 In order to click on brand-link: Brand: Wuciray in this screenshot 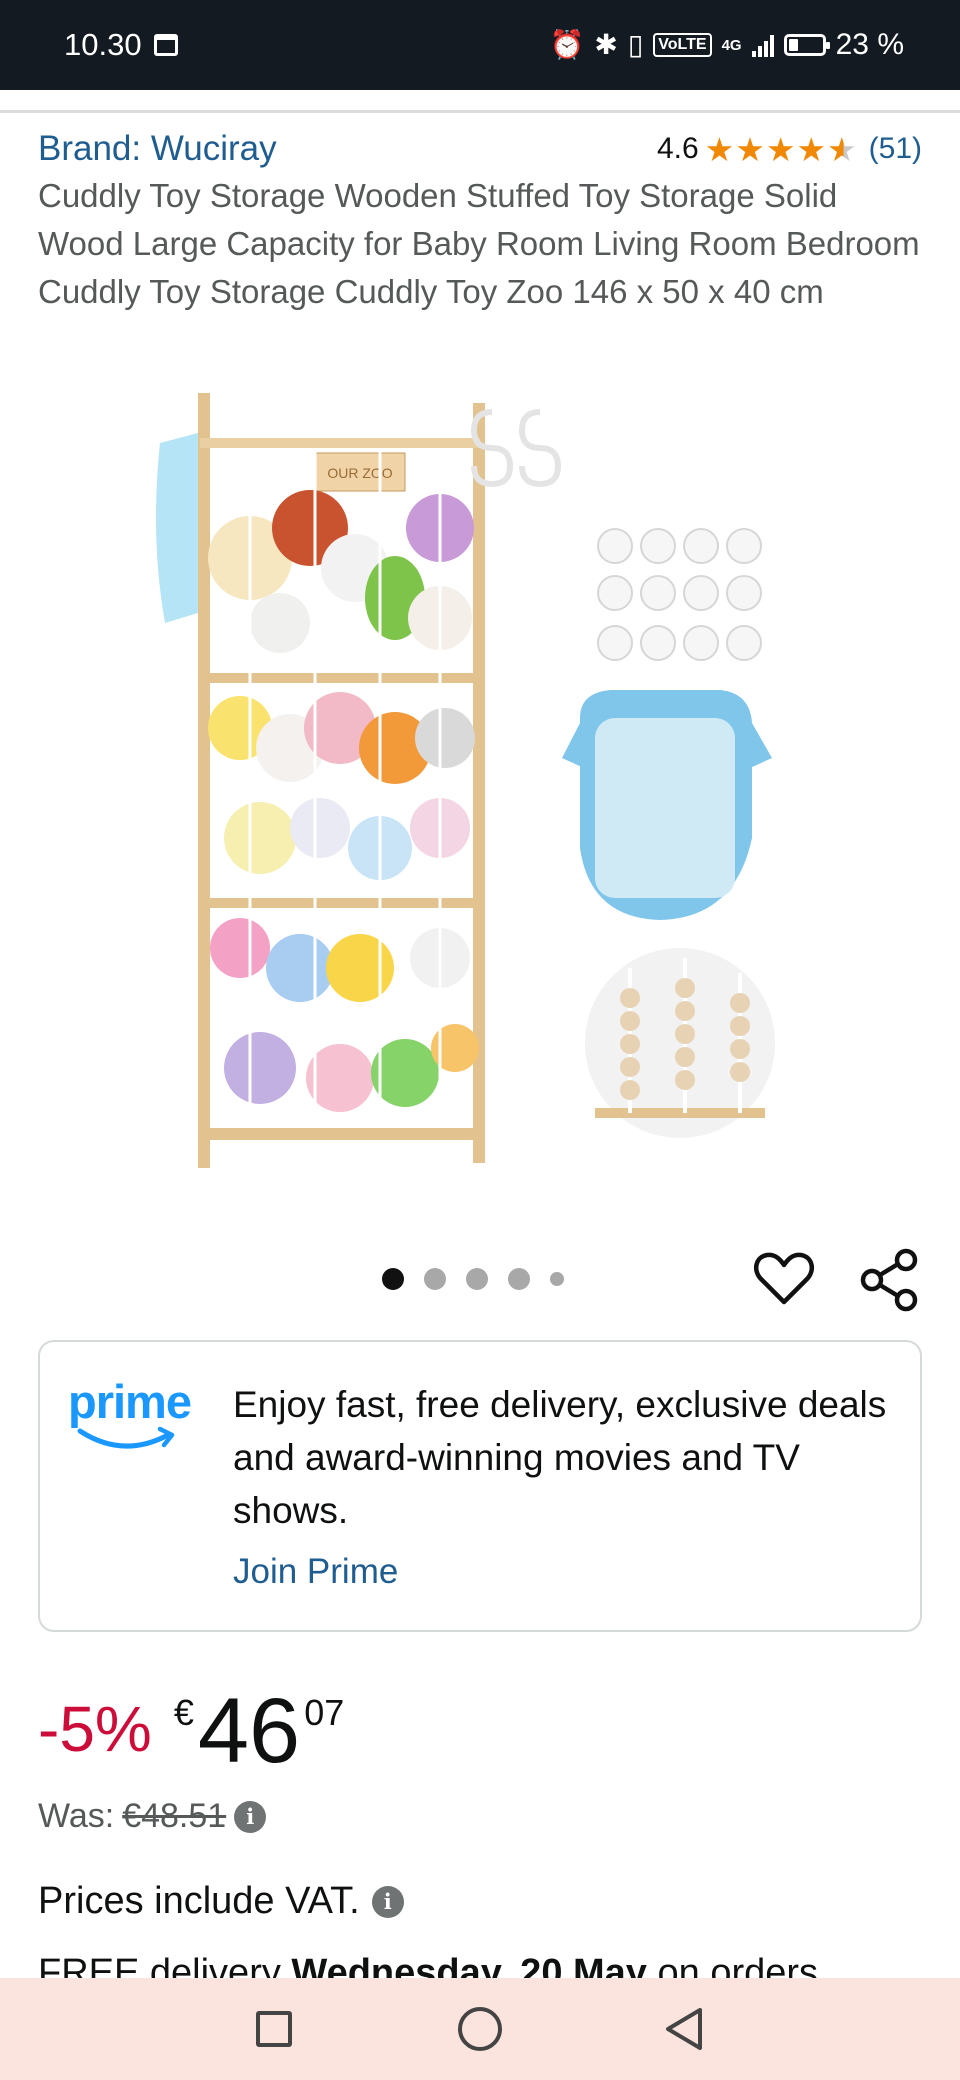, I will do `click(157, 149)`.